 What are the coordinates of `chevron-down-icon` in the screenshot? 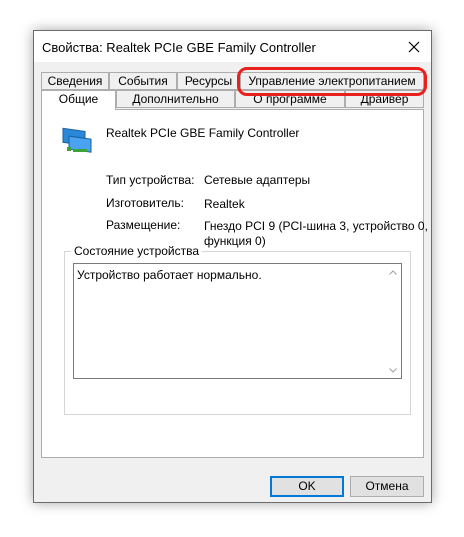 It's located at (393, 370).